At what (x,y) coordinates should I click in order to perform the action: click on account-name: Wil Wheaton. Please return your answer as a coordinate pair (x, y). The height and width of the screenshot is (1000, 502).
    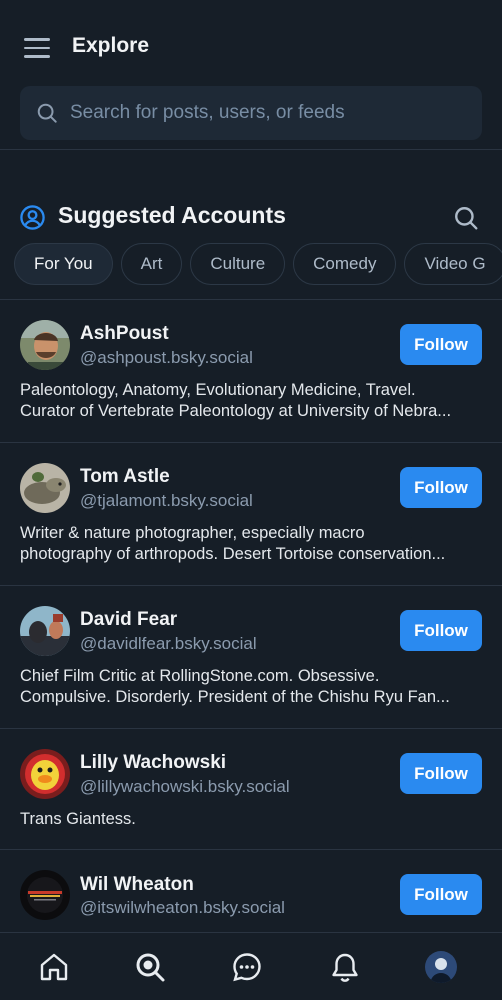
    Looking at the image, I should click on (137, 884).